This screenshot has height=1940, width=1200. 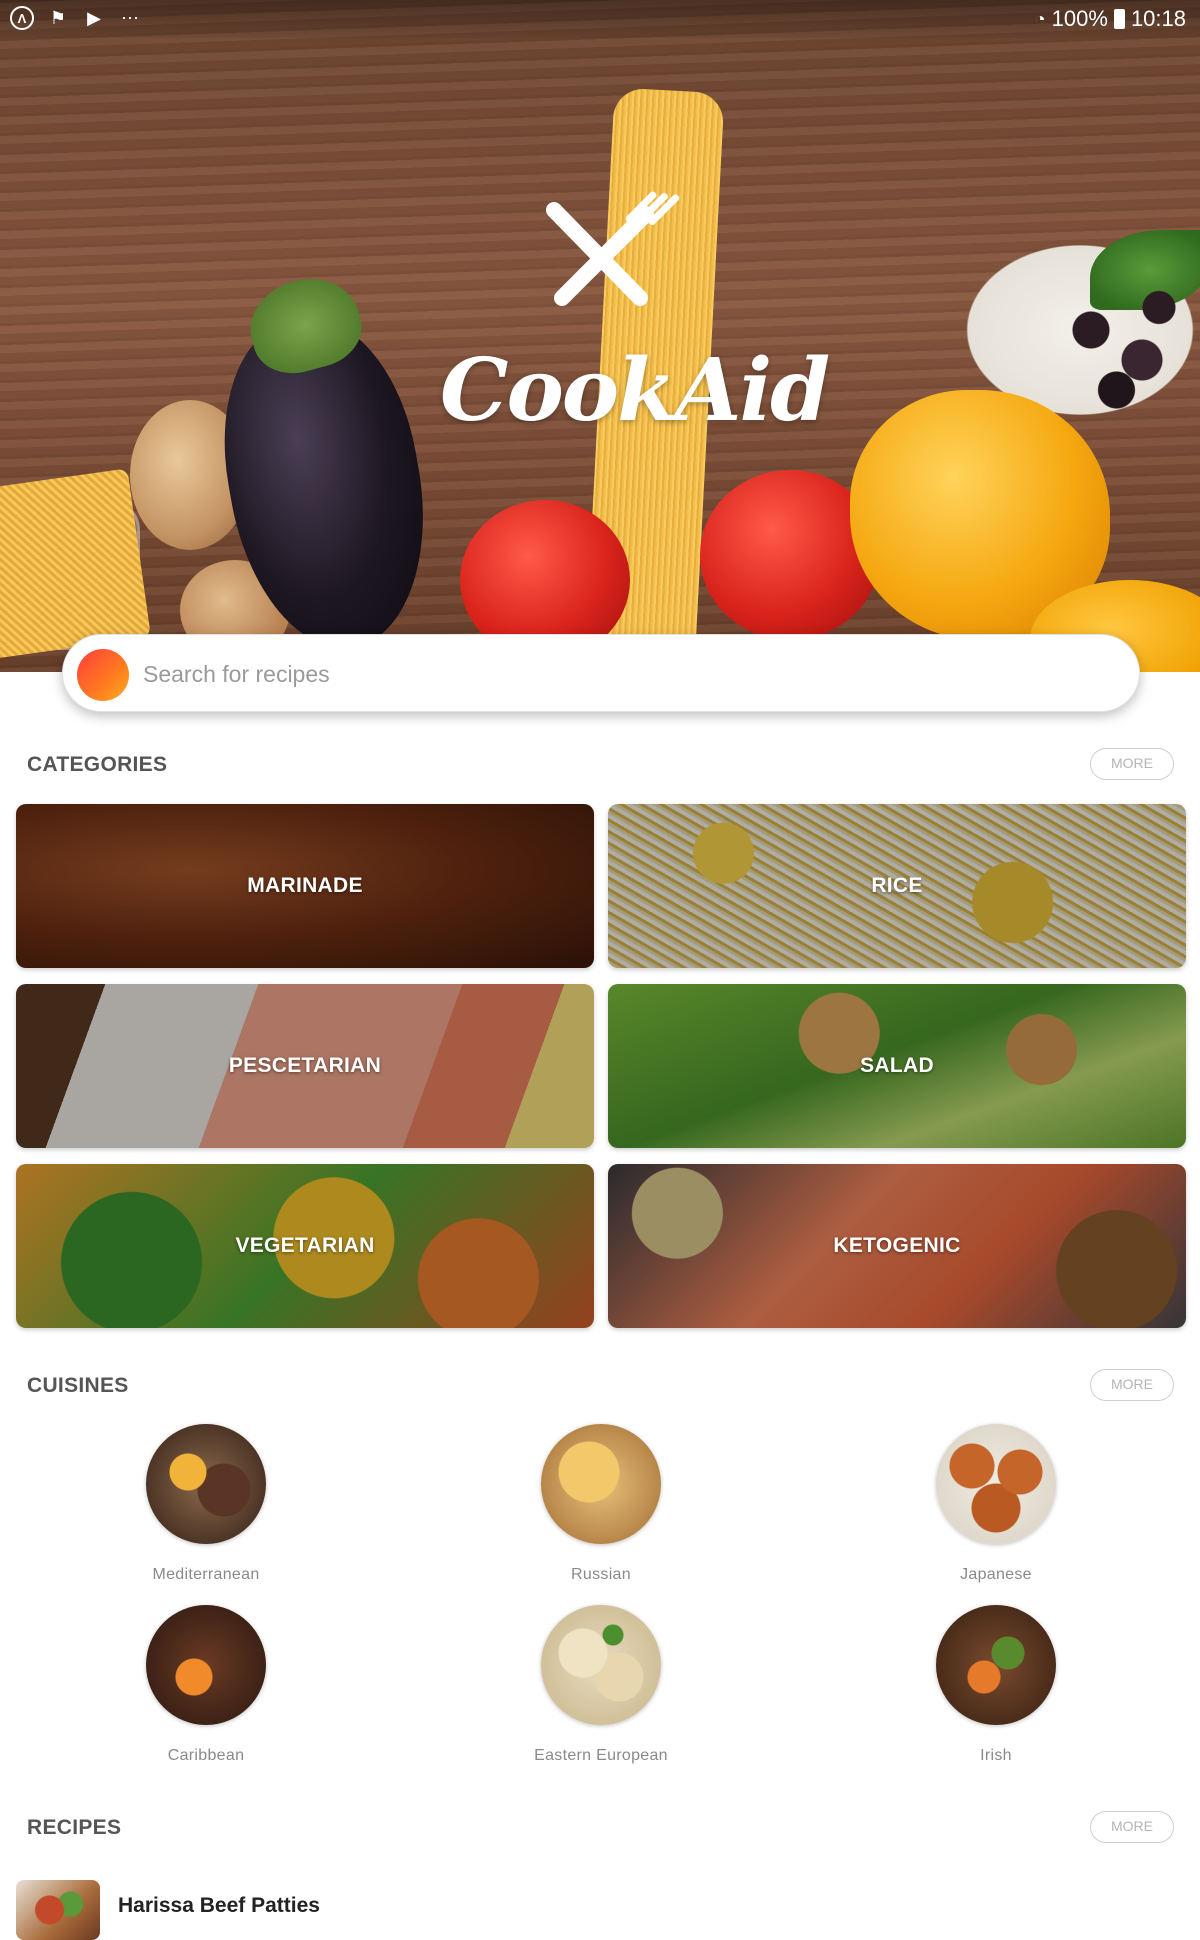 I want to click on category-tile-marinade: MARINADE, so click(x=305, y=886).